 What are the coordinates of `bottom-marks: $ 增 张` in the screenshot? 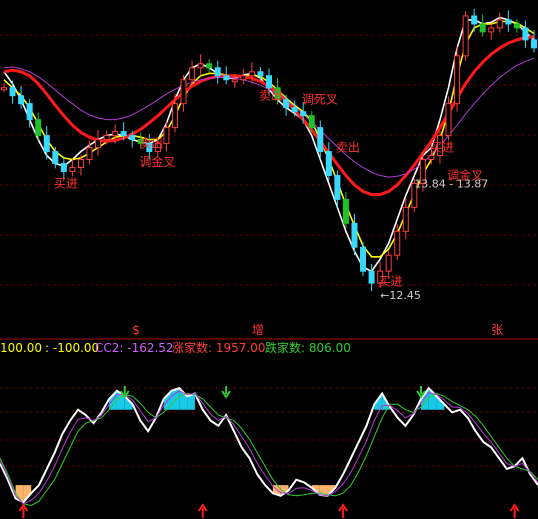 It's located at (317, 330).